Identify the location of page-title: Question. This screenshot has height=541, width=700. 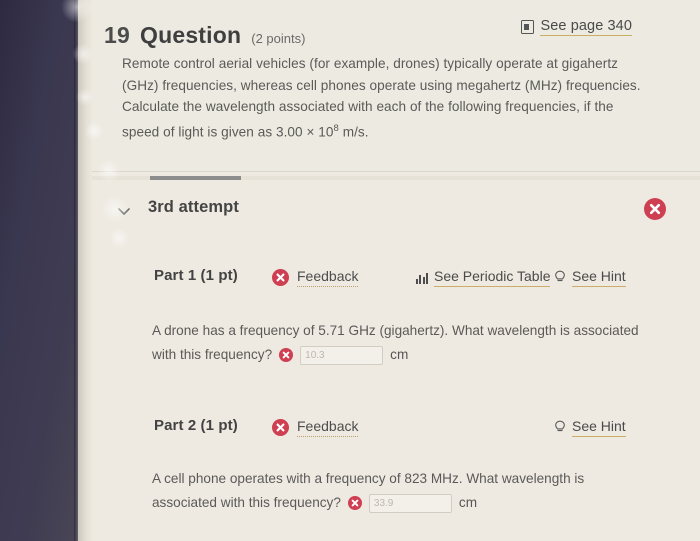
(190, 35).